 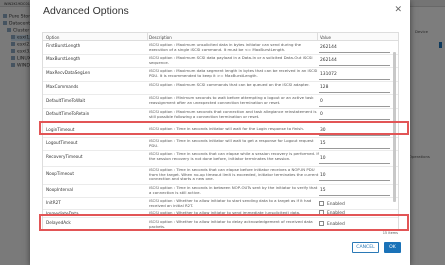 I want to click on highlight-delayed-ack, so click(x=224, y=222).